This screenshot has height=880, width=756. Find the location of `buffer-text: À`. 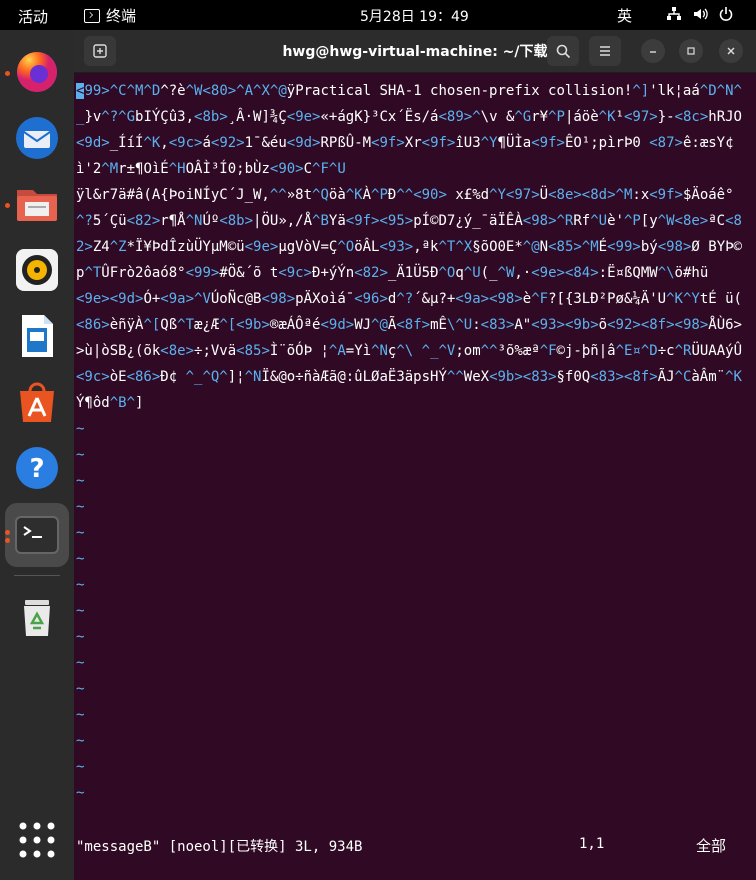

buffer-text: À is located at coordinates (367, 195).